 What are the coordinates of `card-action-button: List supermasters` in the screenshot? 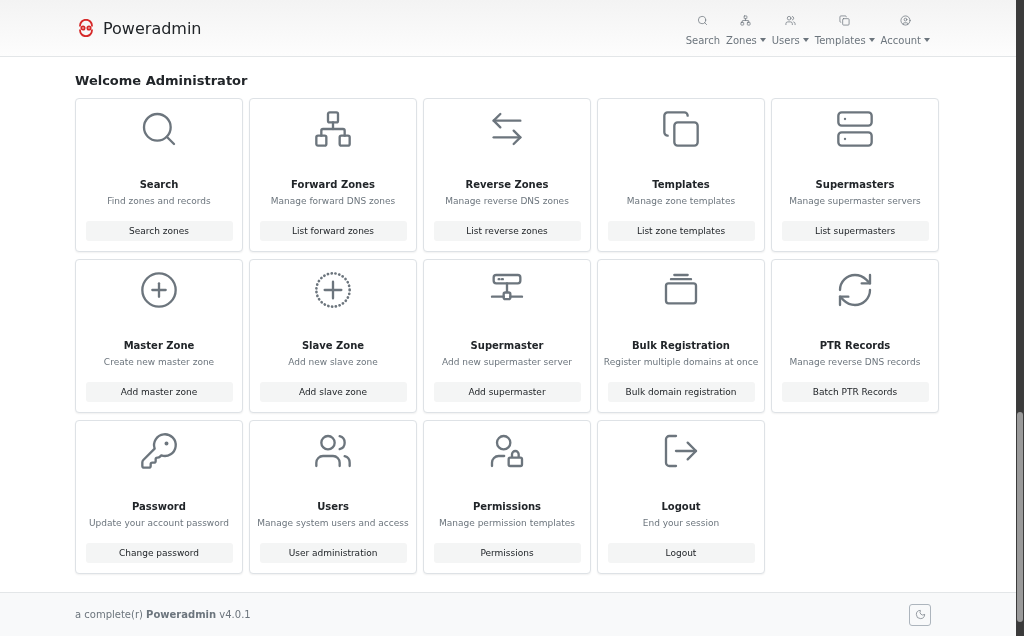 It's located at (855, 231).